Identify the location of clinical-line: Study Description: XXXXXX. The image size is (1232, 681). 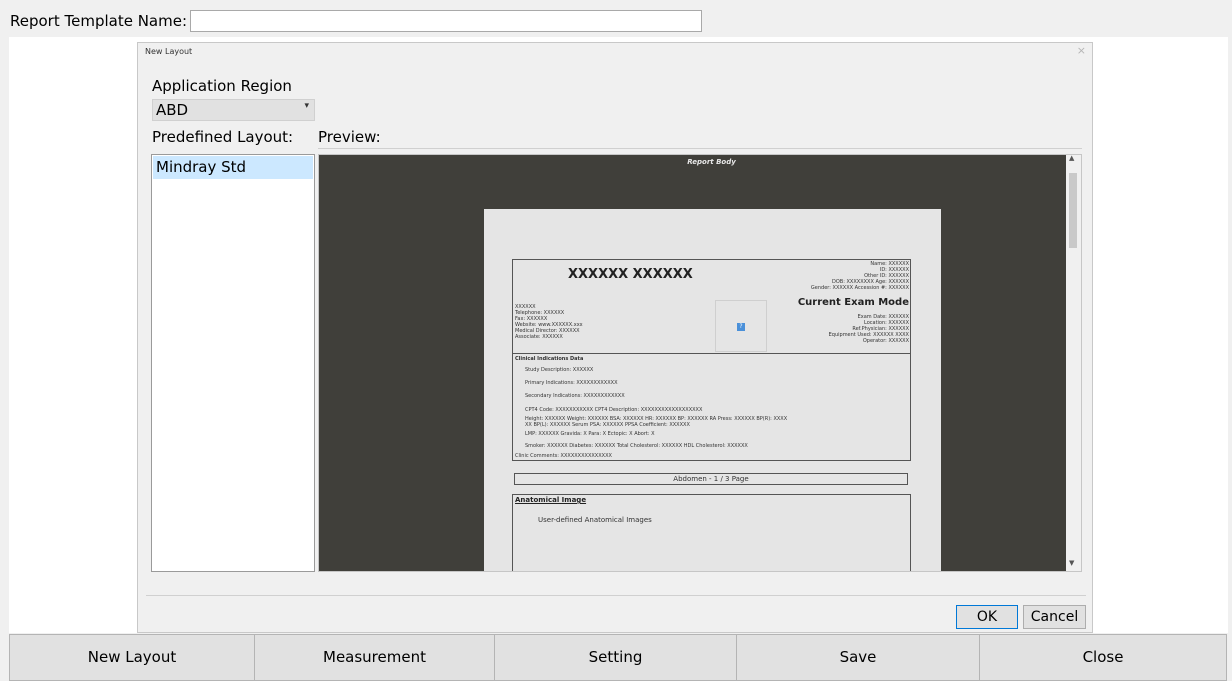
(559, 370).